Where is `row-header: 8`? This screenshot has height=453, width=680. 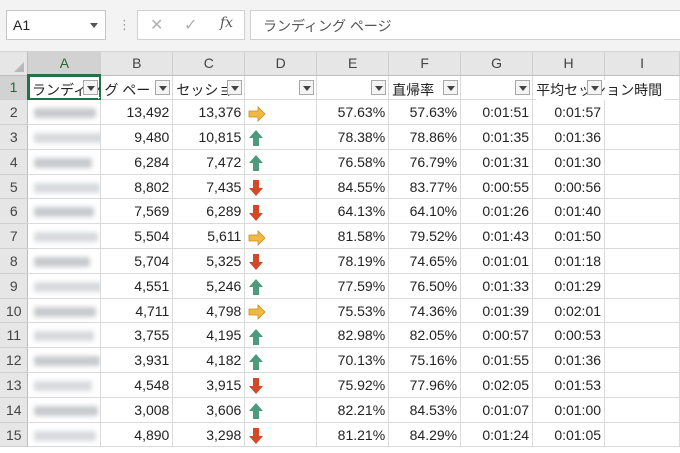 row-header: 8 is located at coordinates (14, 261).